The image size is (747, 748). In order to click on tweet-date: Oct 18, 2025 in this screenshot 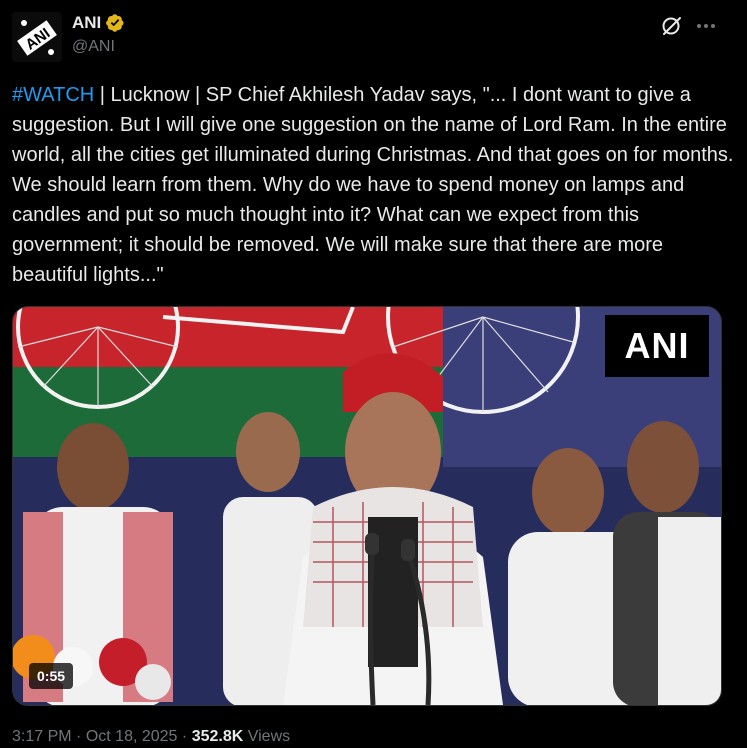, I will do `click(132, 736)`.